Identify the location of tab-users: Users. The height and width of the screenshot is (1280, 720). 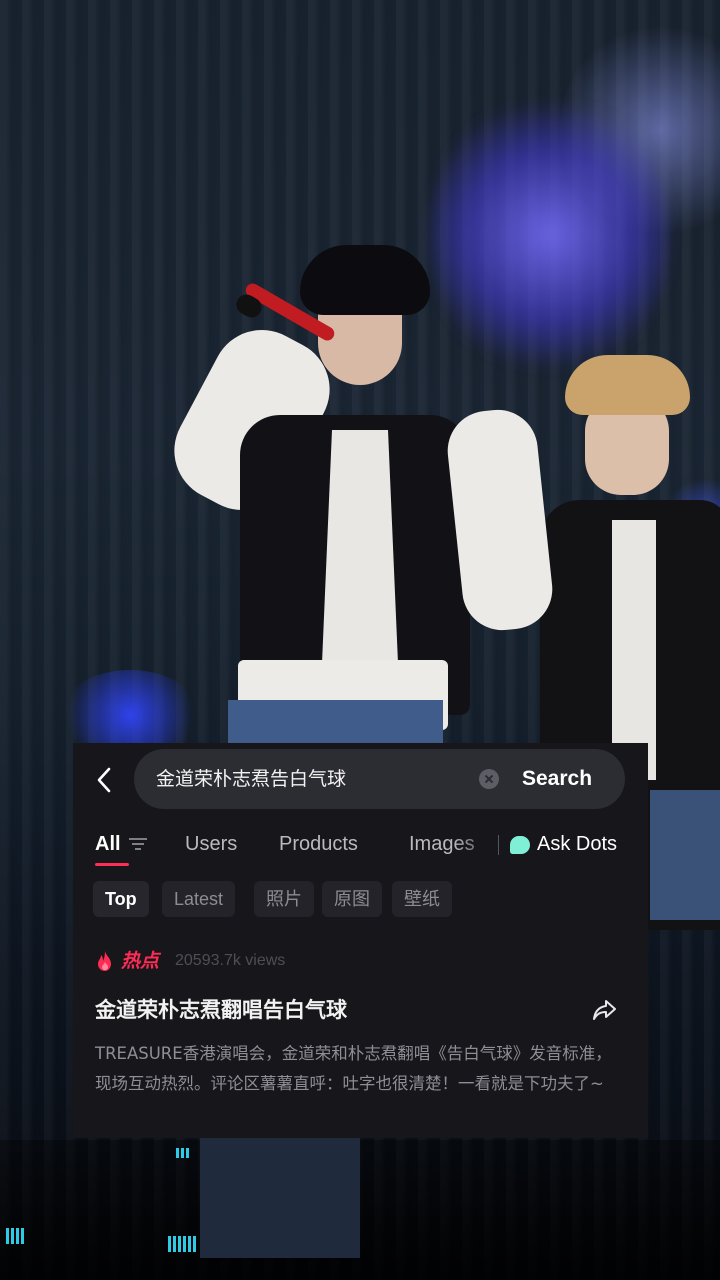
(211, 844).